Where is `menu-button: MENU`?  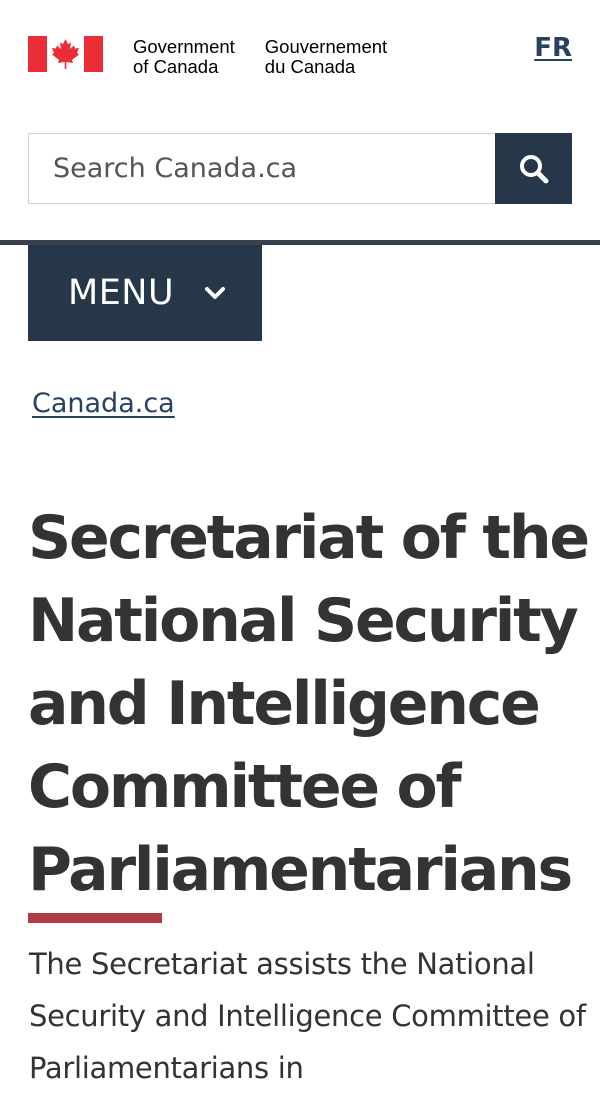 menu-button: MENU is located at coordinates (145, 293).